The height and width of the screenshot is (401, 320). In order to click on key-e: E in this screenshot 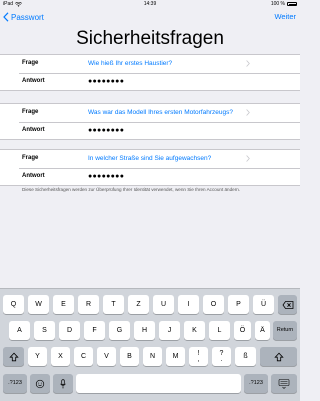, I will do `click(63, 304)`.